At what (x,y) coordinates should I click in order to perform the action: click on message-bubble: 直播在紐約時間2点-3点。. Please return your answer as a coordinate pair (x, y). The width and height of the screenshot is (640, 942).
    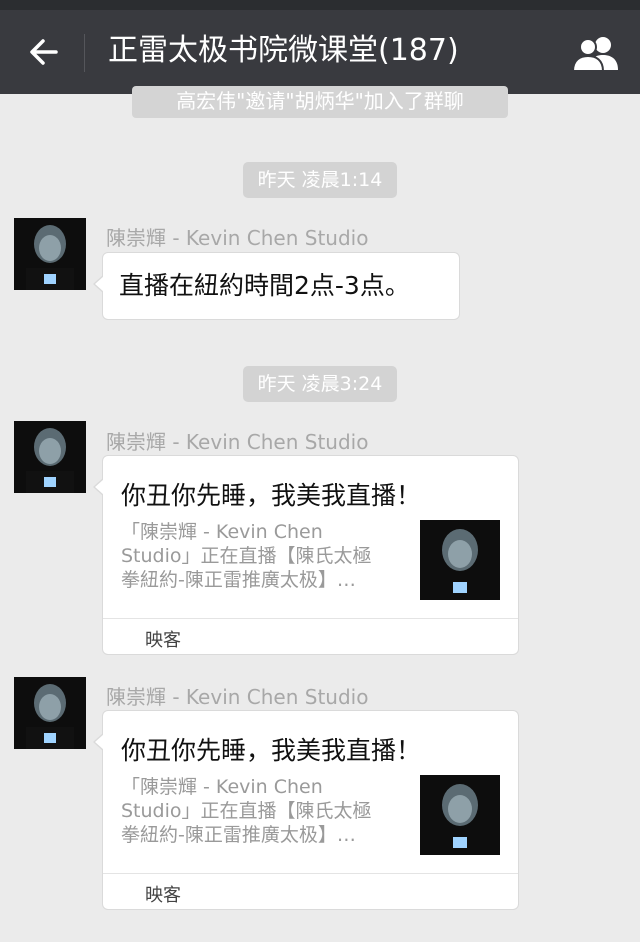
    Looking at the image, I should click on (276, 286).